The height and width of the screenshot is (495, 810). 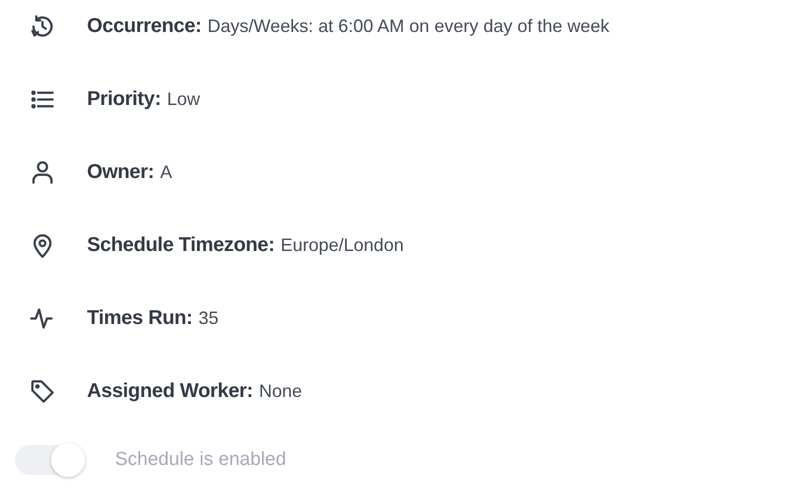 I want to click on field-label: Times Run:, so click(x=140, y=318).